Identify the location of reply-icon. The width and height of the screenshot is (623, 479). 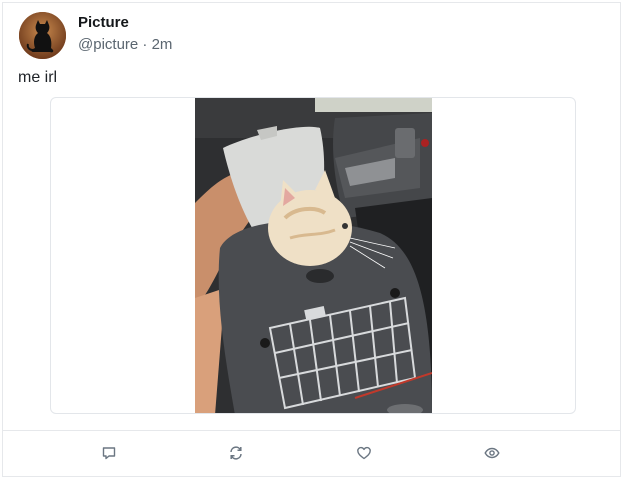
(109, 453).